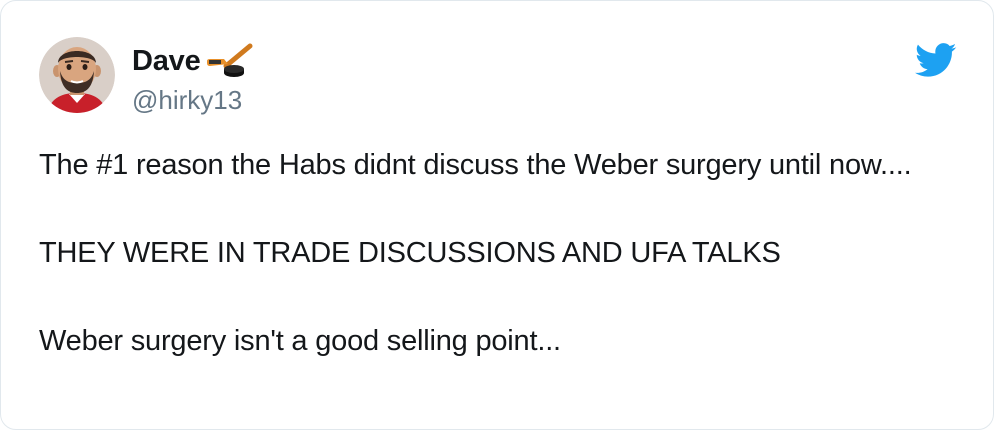 The image size is (996, 430). I want to click on avatar, so click(77, 75).